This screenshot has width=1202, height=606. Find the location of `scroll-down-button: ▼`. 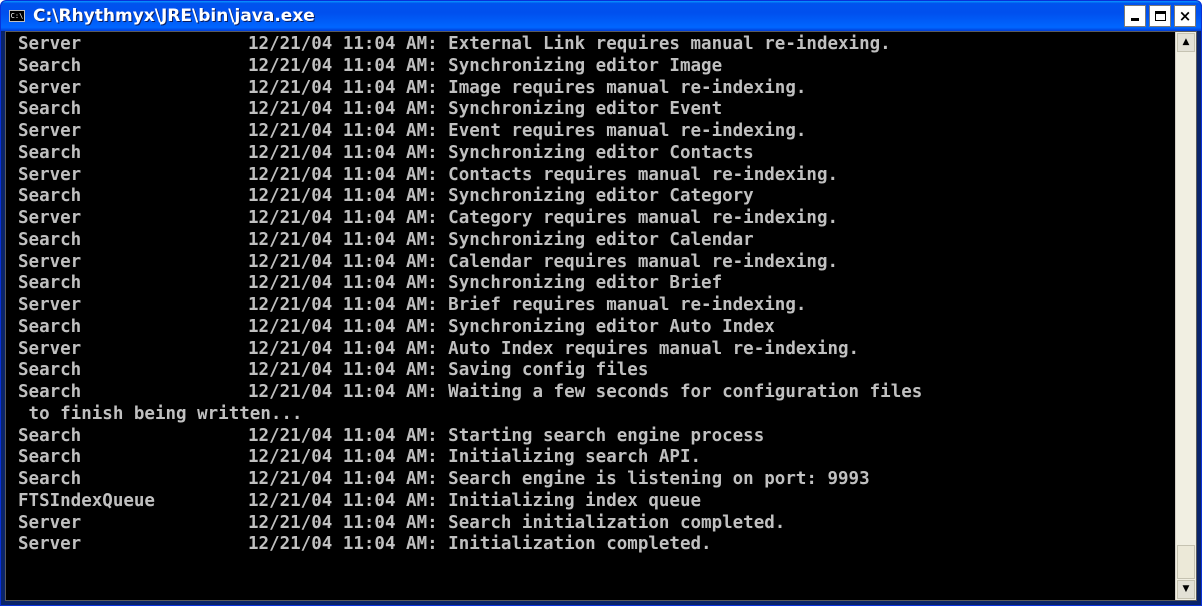

scroll-down-button: ▼ is located at coordinates (1186, 589).